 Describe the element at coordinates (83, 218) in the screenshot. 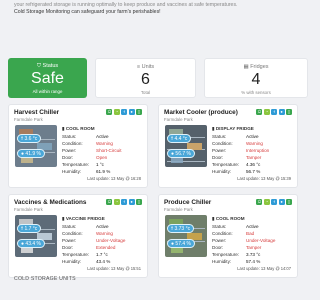

I see `device-type: ▮ VACCINE FRIDGE` at that location.